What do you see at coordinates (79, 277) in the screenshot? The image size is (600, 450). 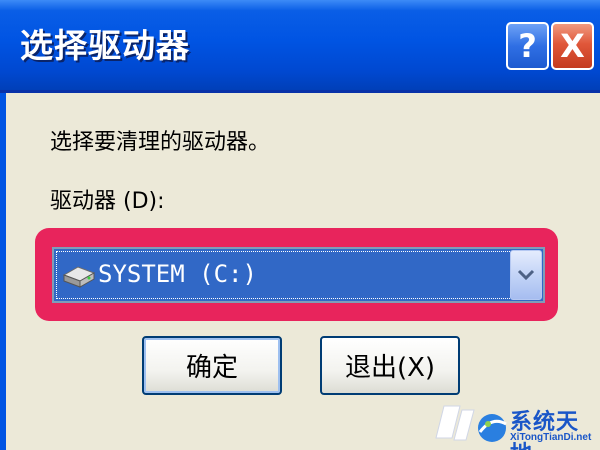 I see `hard-drive-icon` at bounding box center [79, 277].